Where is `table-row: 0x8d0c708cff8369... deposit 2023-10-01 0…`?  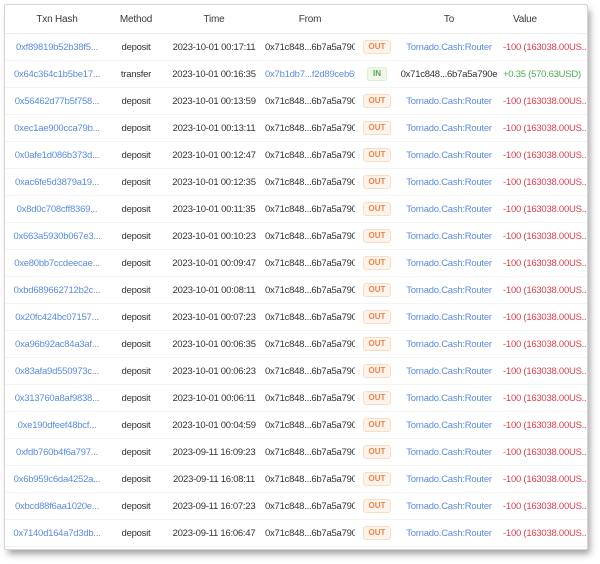
table-row: 0x8d0c708cff8369... deposit 2023-10-01 0… is located at coordinates (296, 209).